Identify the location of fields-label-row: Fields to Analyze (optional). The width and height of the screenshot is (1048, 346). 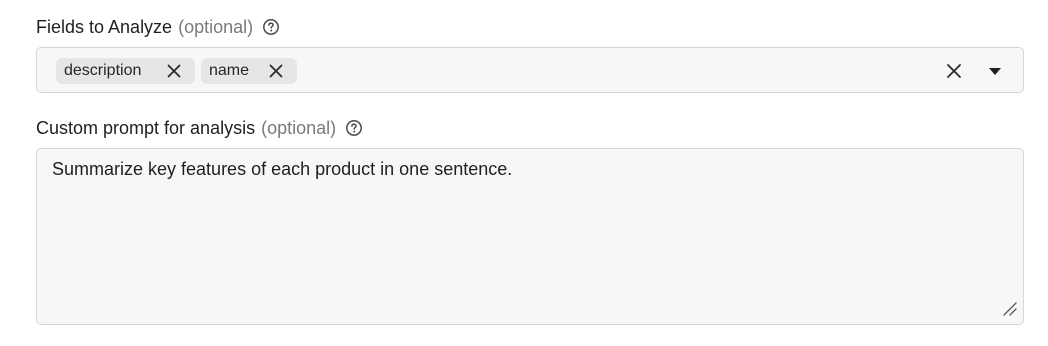
(158, 27).